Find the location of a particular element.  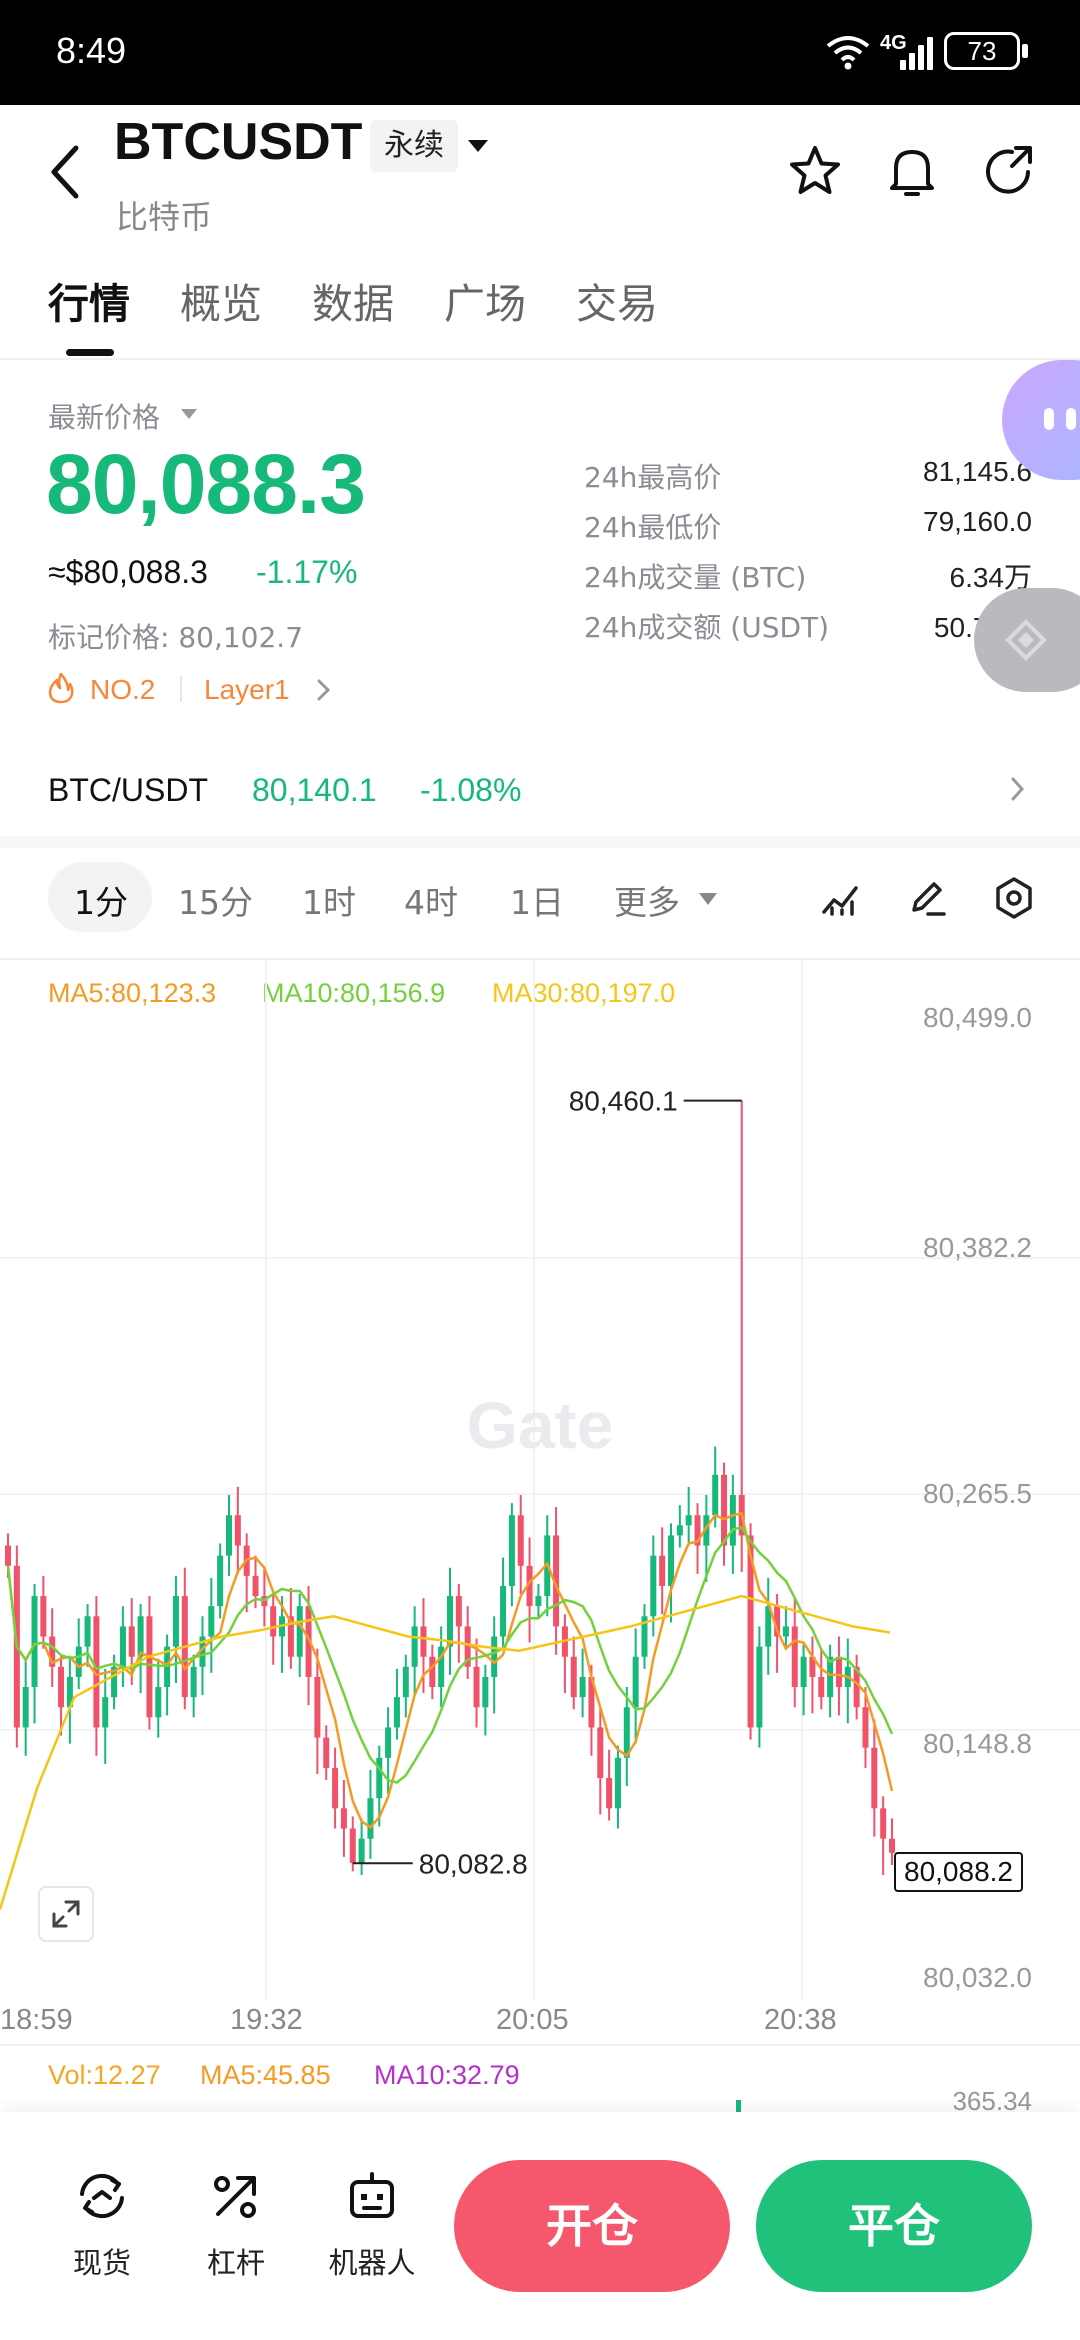

vol-value: Vol:12.27 is located at coordinates (104, 2075).